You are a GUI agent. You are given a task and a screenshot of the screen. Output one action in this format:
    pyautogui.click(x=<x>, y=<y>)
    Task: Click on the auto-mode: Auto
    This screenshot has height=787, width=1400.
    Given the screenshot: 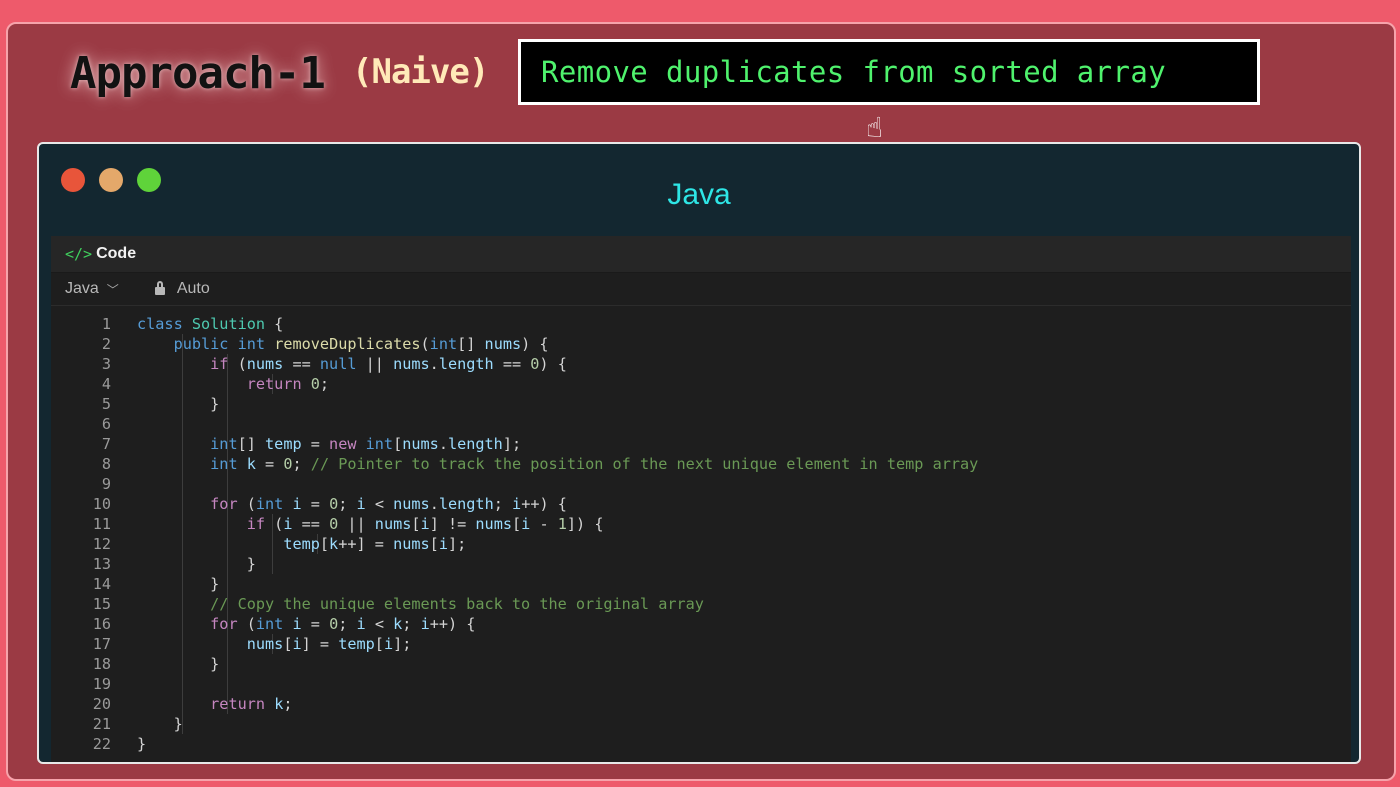 What is the action you would take?
    pyautogui.click(x=182, y=289)
    